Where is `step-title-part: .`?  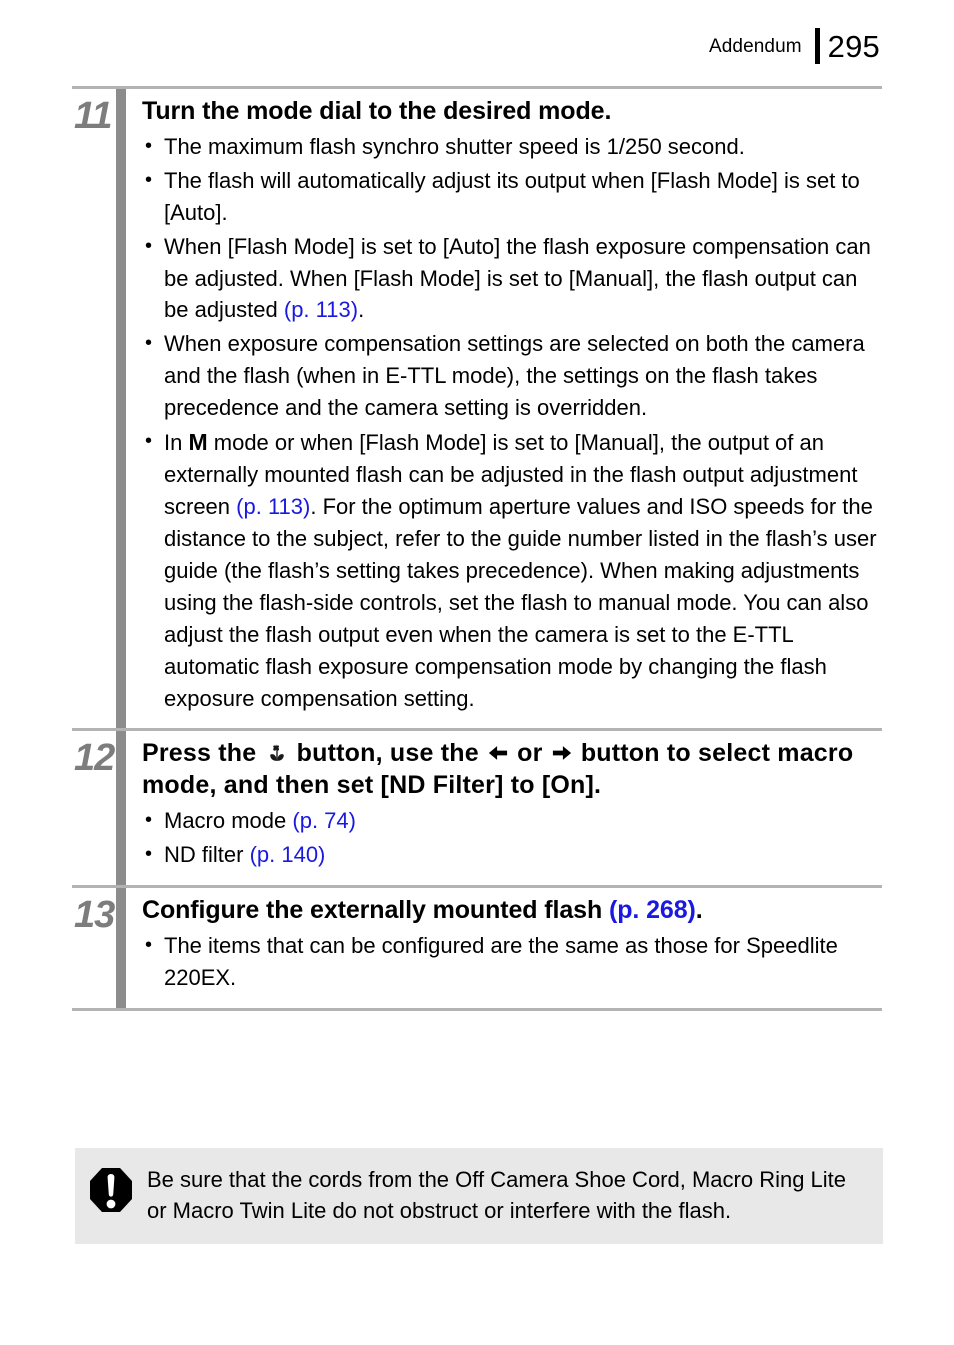
step-title-part: . is located at coordinates (699, 910).